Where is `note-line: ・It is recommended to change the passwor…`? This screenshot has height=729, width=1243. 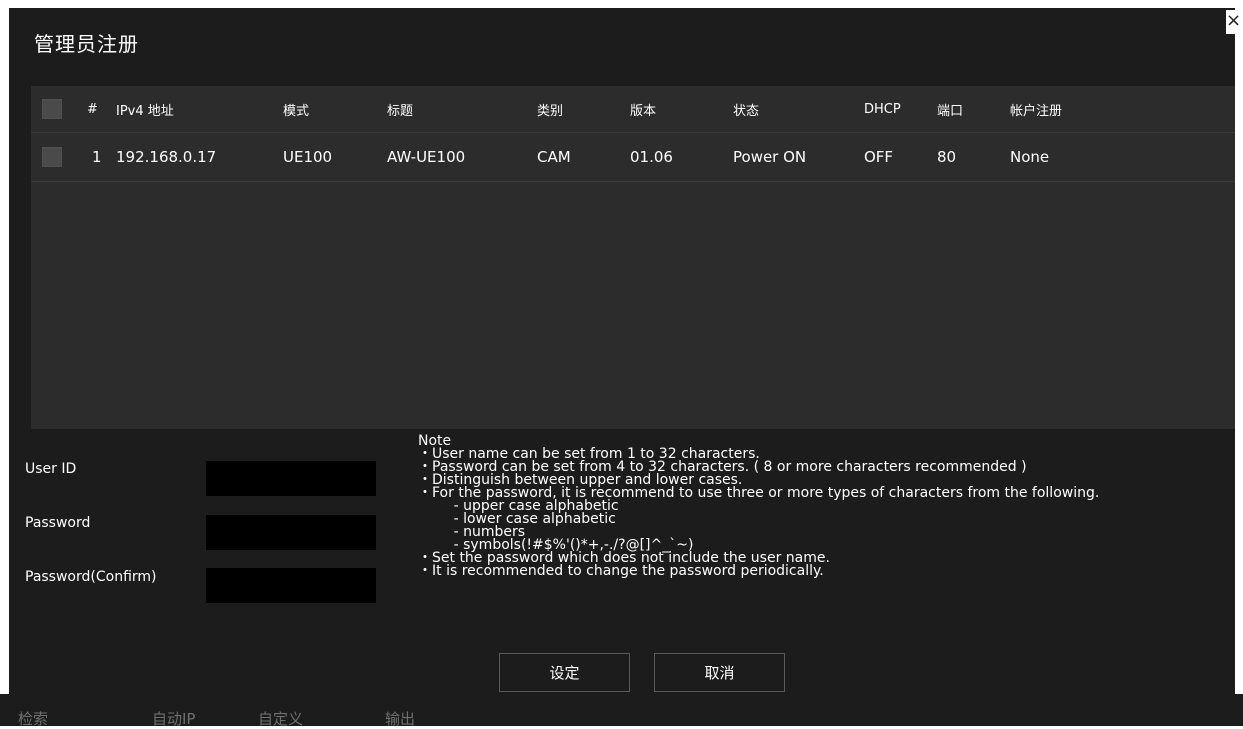
note-line: ・It is recommended to change the passwor… is located at coordinates (621, 571).